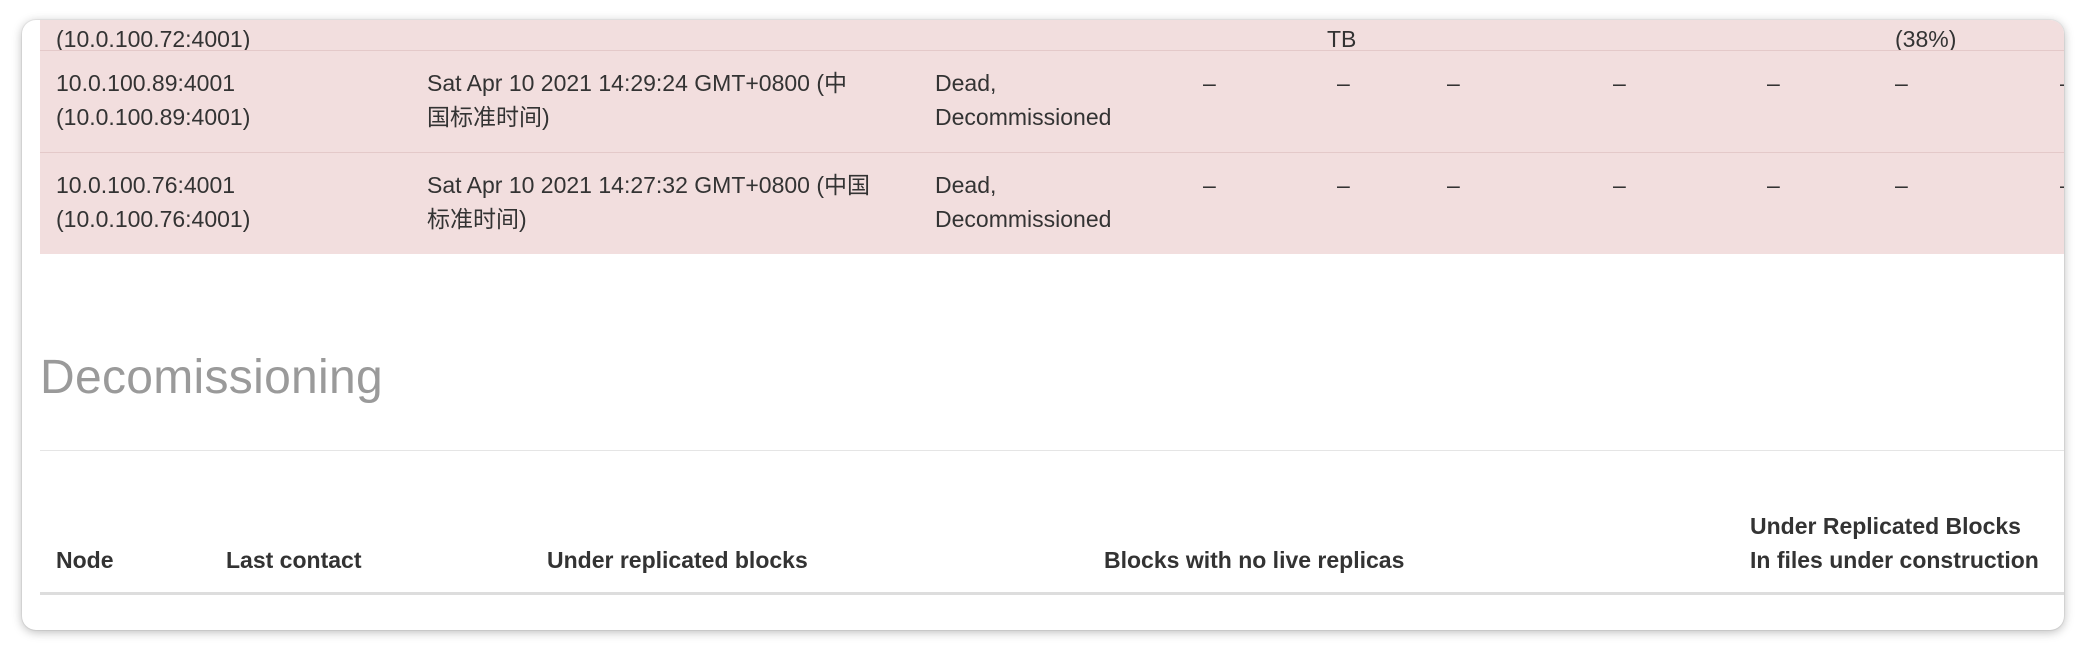 This screenshot has width=2086, height=650. What do you see at coordinates (212, 377) in the screenshot?
I see `section-title: Decomissioning` at bounding box center [212, 377].